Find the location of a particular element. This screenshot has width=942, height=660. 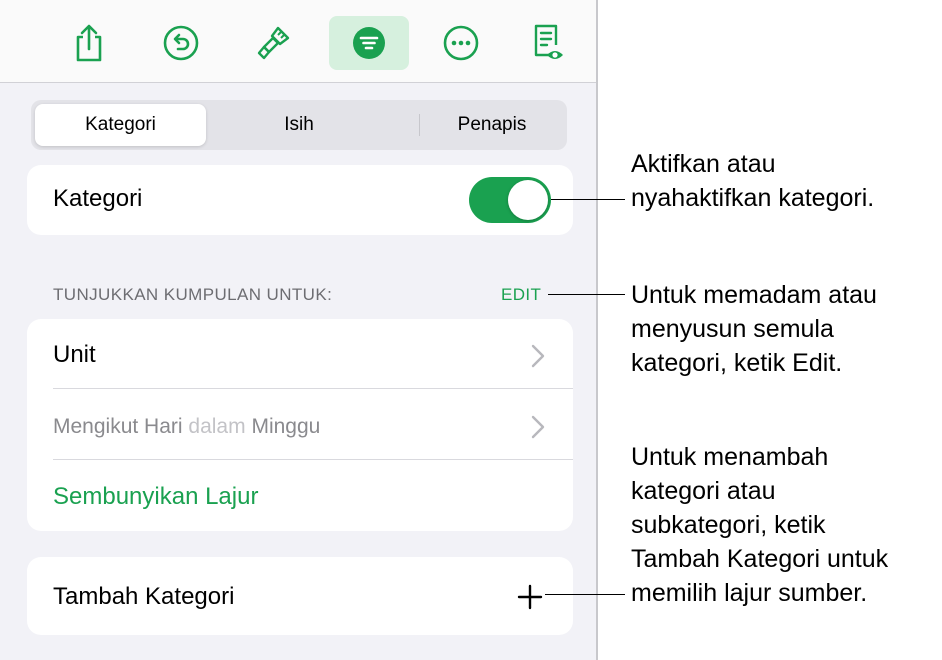

add-category-label: Tambah Kategori is located at coordinates (144, 596).